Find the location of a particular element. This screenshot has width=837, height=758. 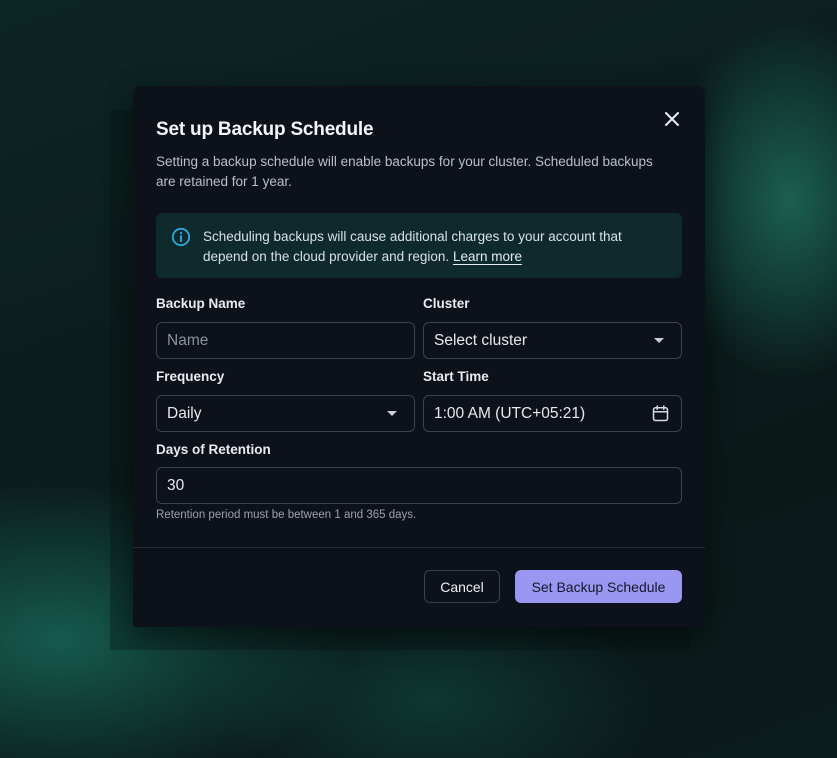

calendar-icon is located at coordinates (660, 413).